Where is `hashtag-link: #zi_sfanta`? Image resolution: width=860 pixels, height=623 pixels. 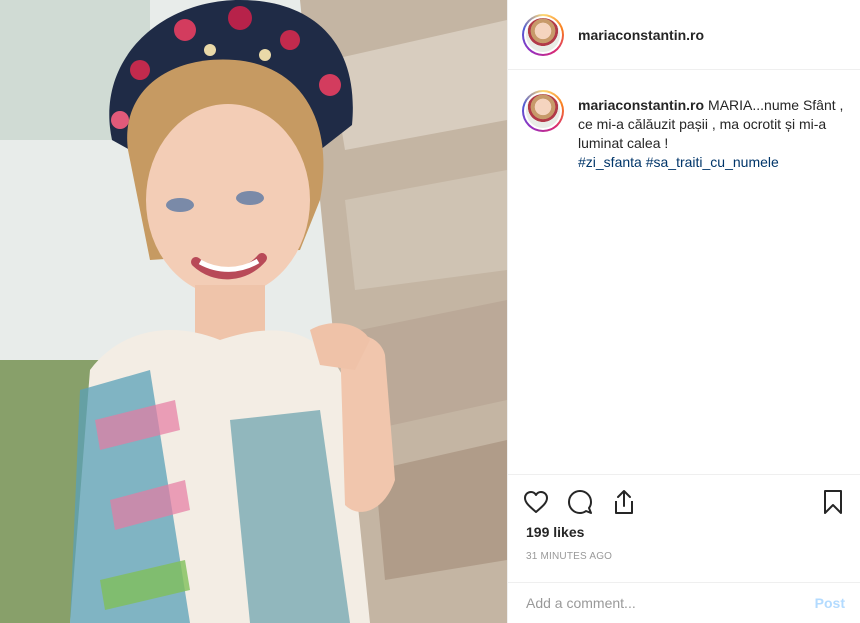 hashtag-link: #zi_sfanta is located at coordinates (610, 162).